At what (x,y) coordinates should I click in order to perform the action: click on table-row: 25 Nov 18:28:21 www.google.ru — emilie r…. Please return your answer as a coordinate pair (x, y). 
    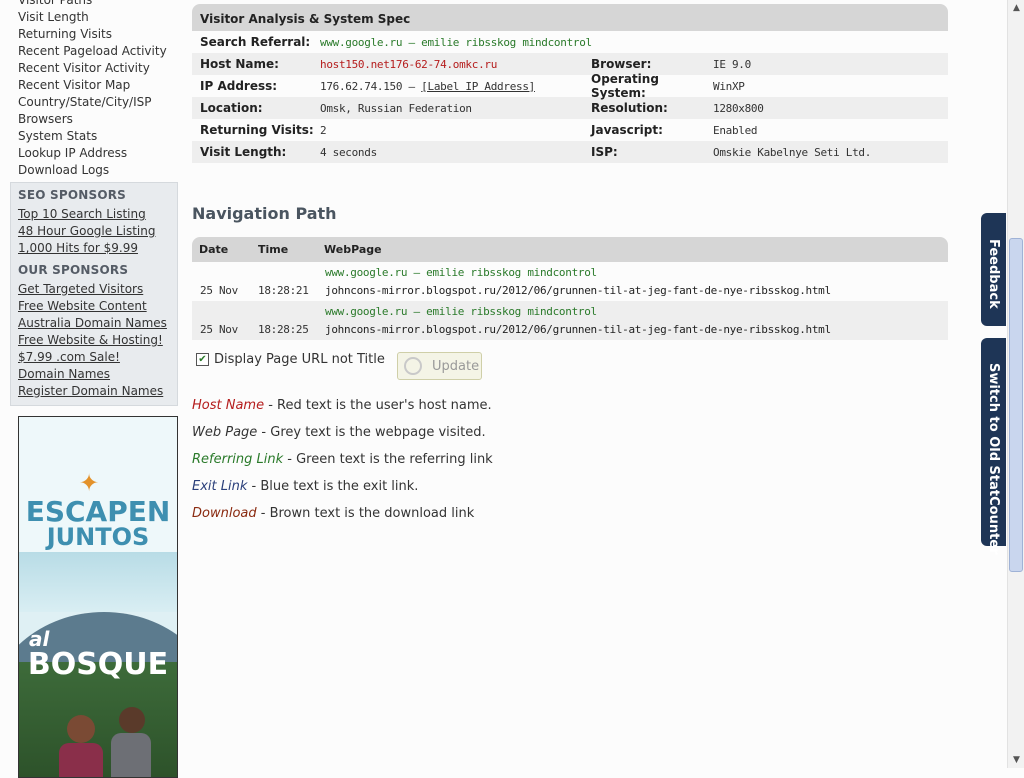
    Looking at the image, I should click on (570, 281).